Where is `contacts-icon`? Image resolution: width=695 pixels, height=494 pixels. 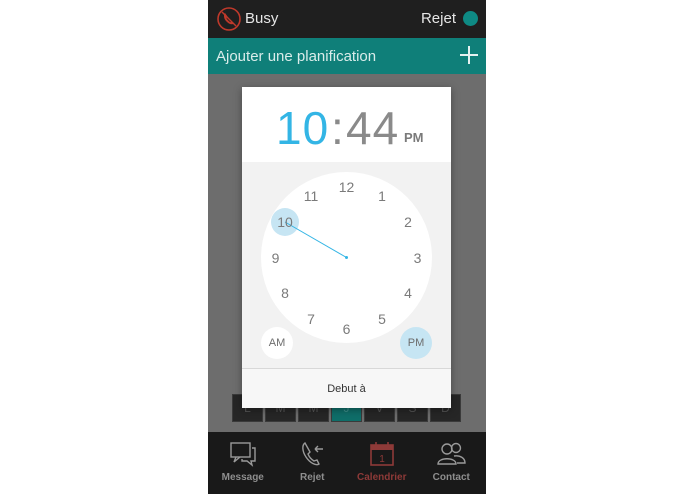
contacts-icon is located at coordinates (451, 453).